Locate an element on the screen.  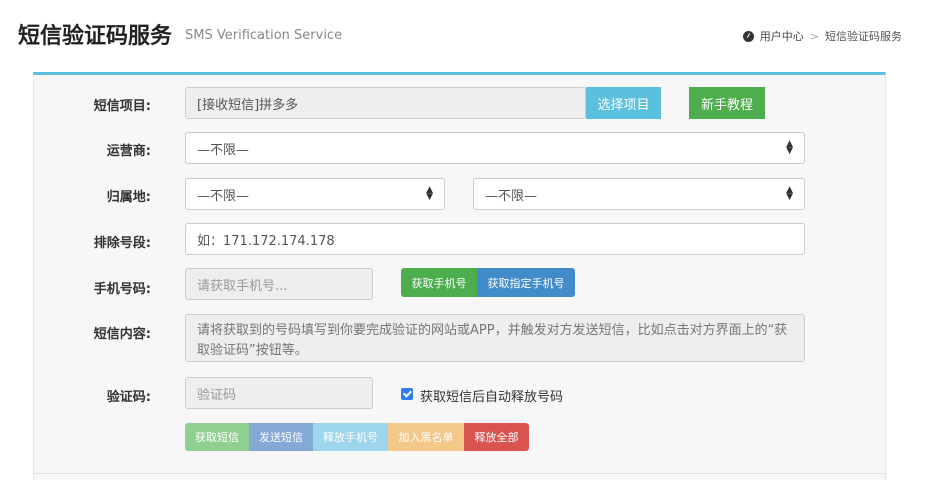
project-field: [接收短信]拼多多 is located at coordinates (385, 103).